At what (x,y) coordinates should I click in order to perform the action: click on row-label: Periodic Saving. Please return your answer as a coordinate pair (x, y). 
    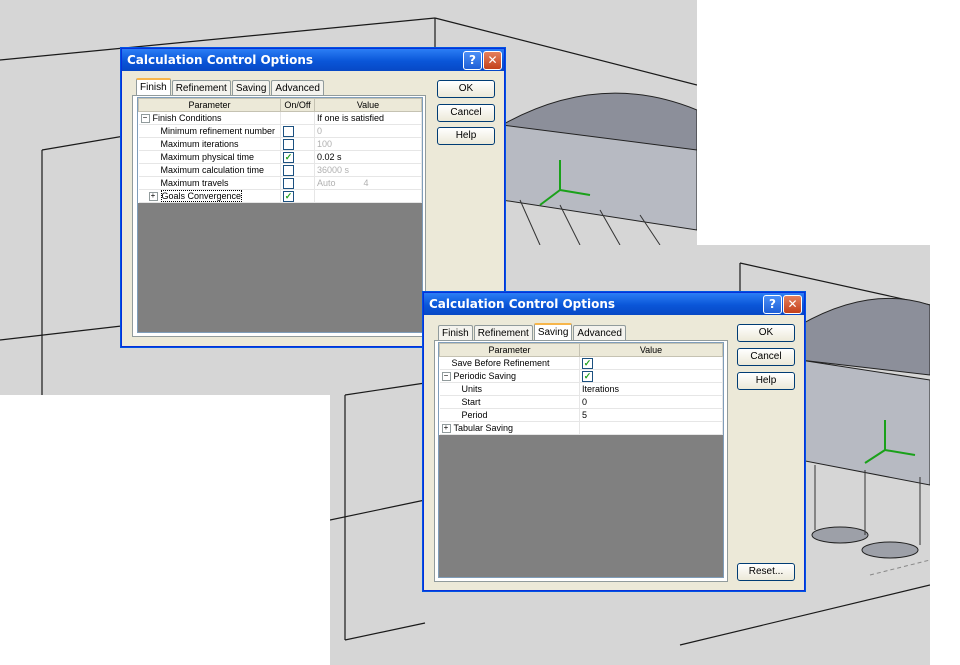
    Looking at the image, I should click on (485, 375).